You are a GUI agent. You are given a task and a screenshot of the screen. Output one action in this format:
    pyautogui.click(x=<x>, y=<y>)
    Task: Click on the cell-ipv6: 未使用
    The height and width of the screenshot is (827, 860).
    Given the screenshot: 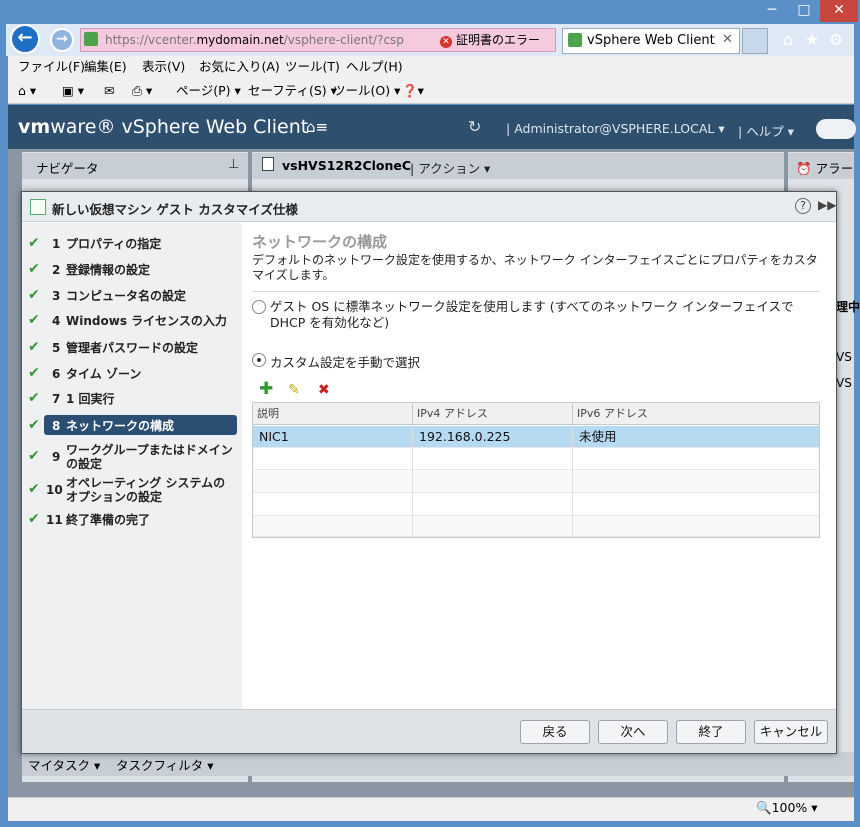 What is the action you would take?
    pyautogui.click(x=598, y=436)
    